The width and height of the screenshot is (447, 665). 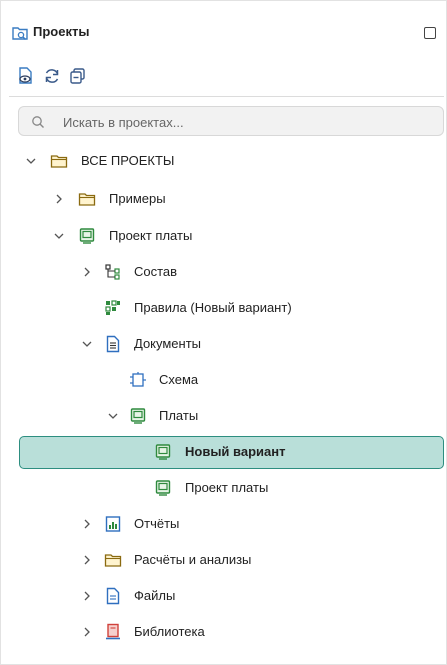 I want to click on tree-item-label: Платы, so click(x=179, y=415).